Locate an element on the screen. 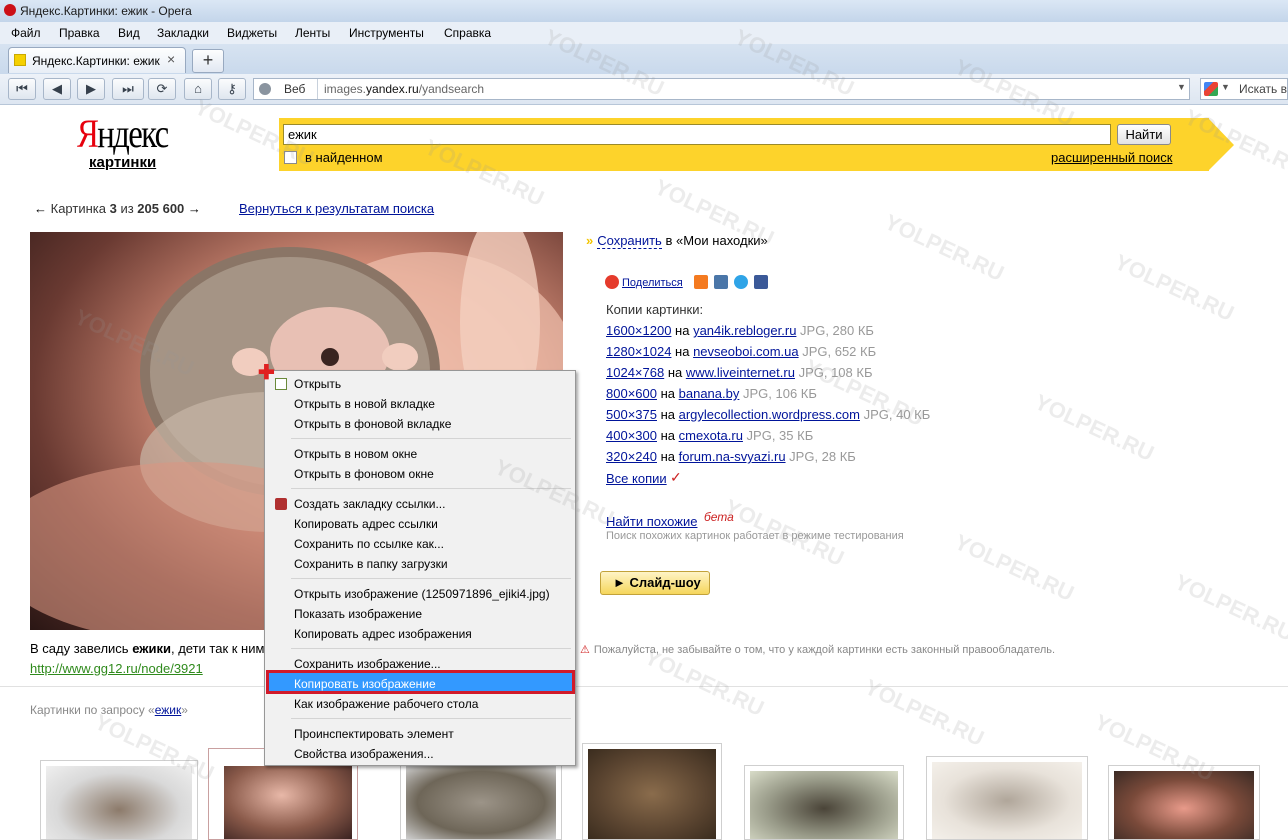  odnoklassniki-icon is located at coordinates (700, 282).